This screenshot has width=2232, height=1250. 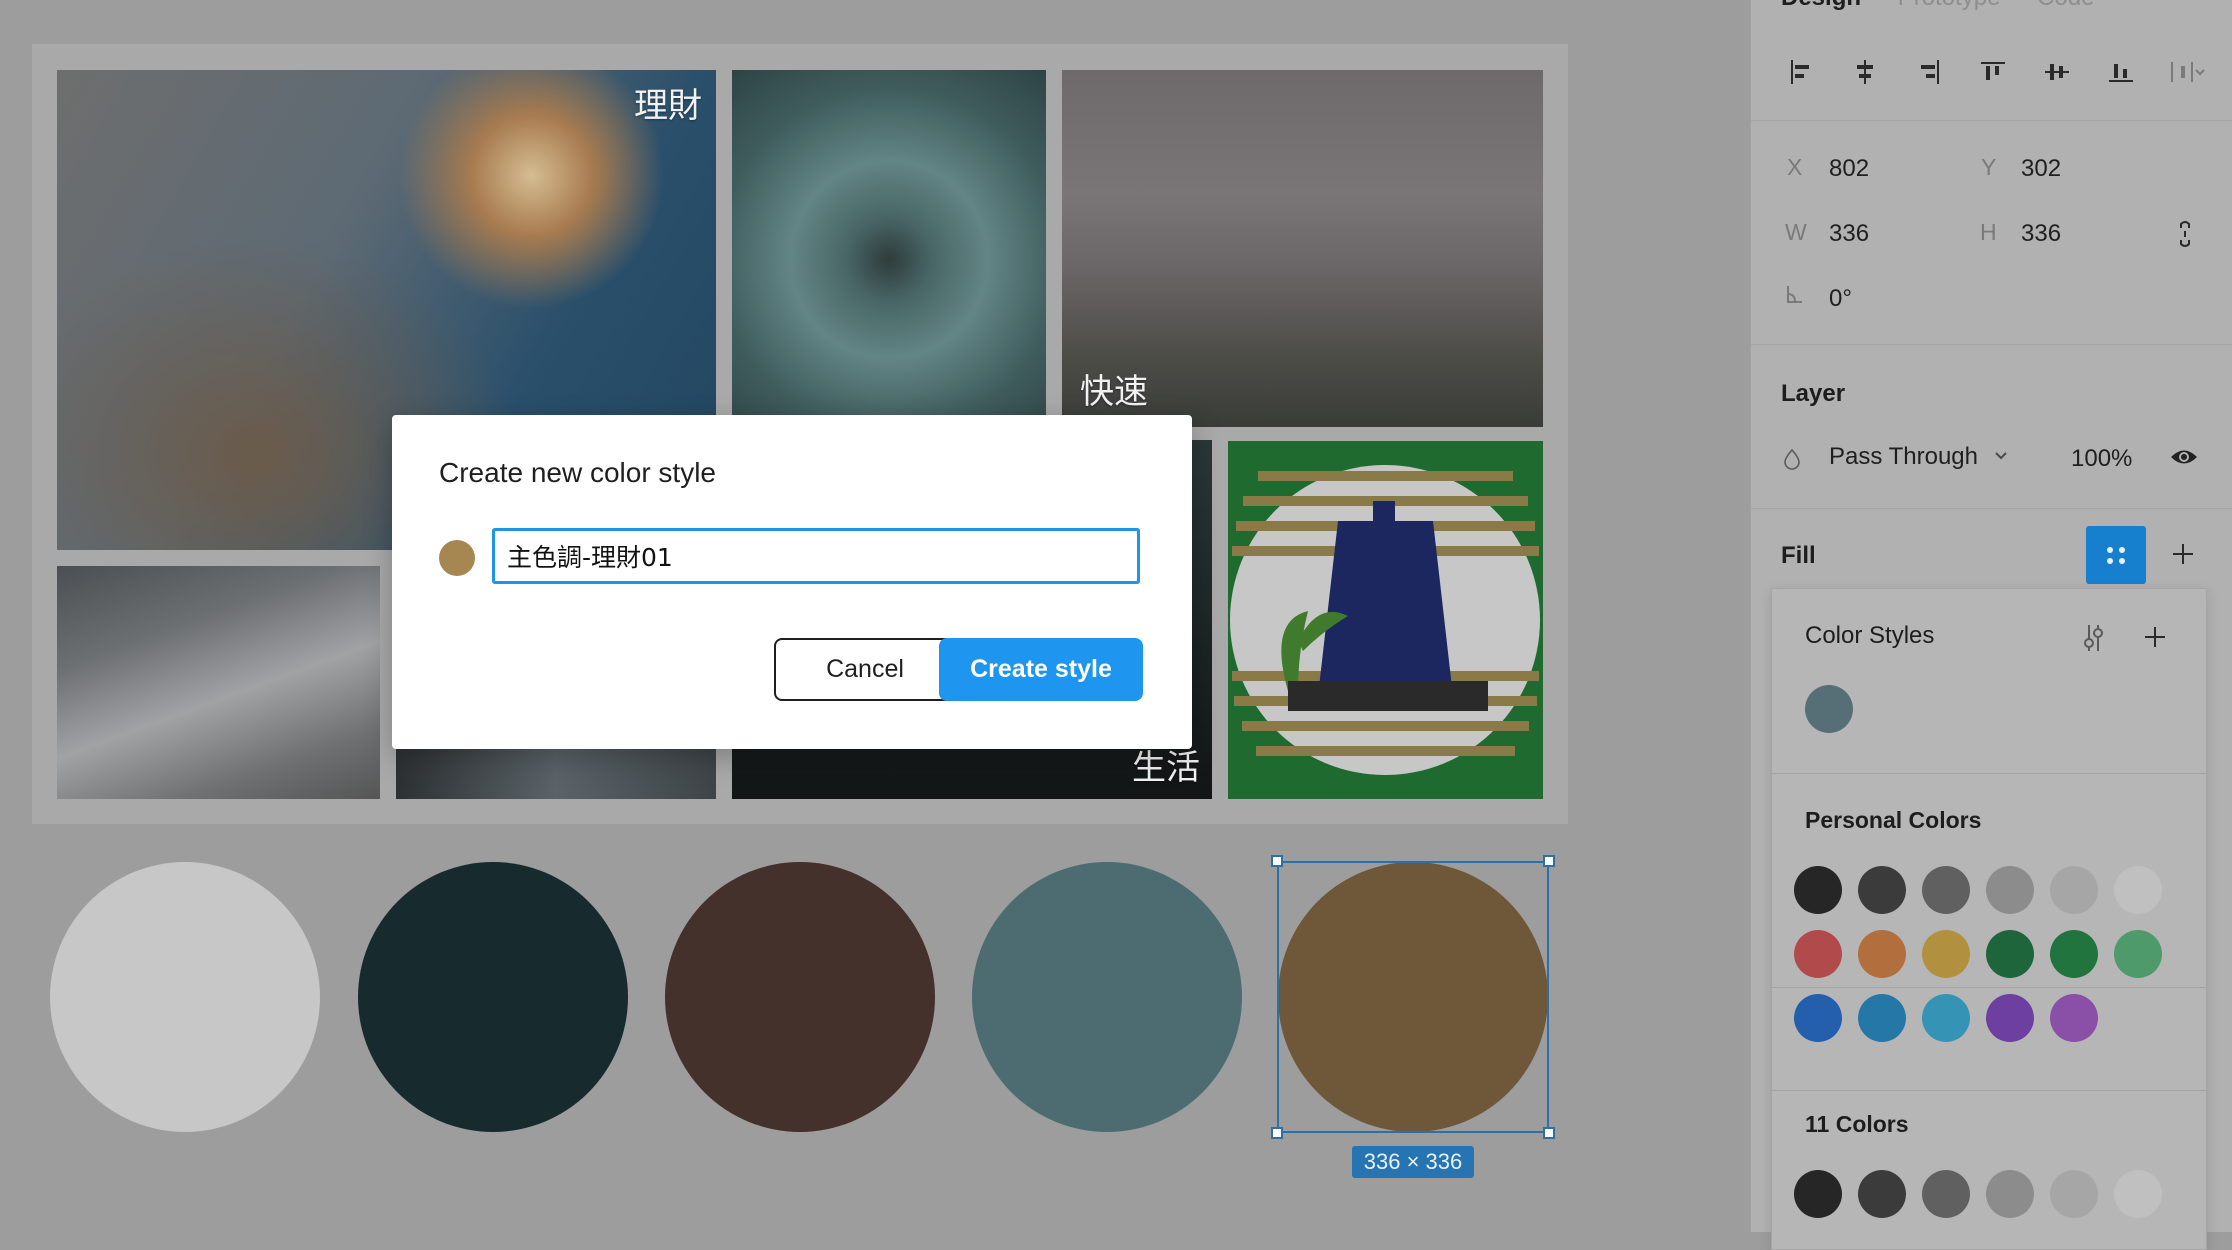 I want to click on image-emblem-logo, so click(x=1385, y=620).